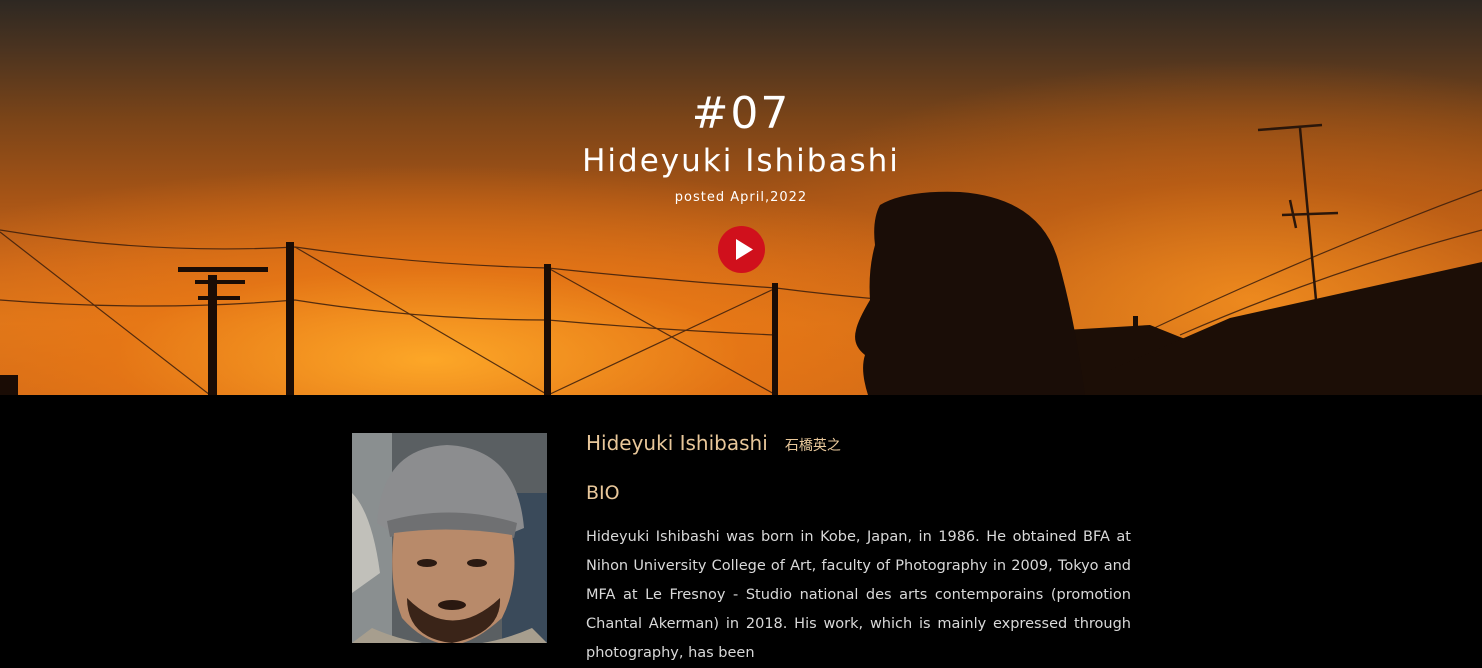 This screenshot has width=1482, height=668. I want to click on play-icon, so click(744, 249).